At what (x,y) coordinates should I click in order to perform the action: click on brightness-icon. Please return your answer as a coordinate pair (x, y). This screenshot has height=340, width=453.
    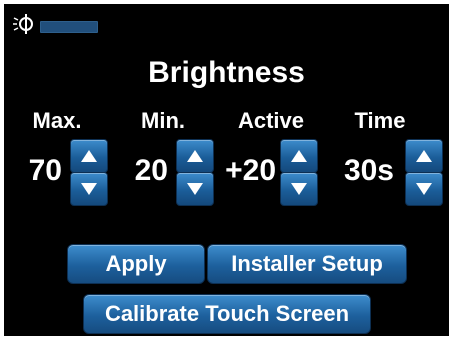
    Looking at the image, I should click on (23, 24).